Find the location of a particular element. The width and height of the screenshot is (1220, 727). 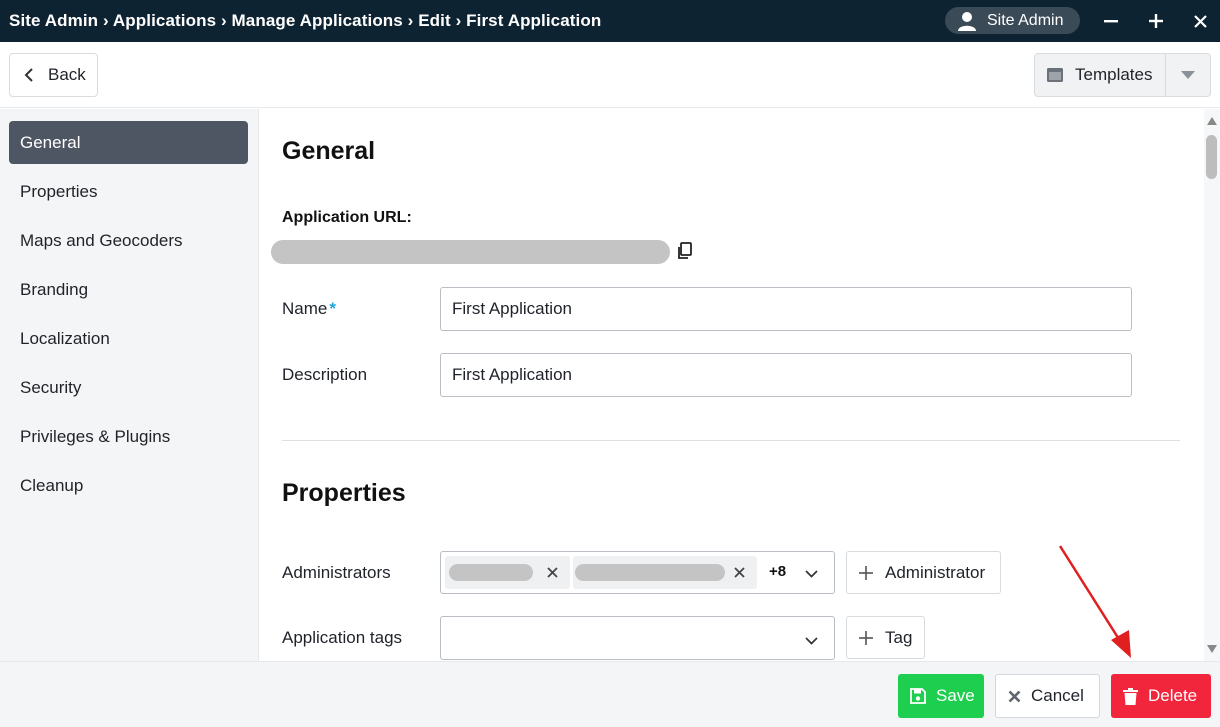

templates-label: Templates is located at coordinates (1114, 74).